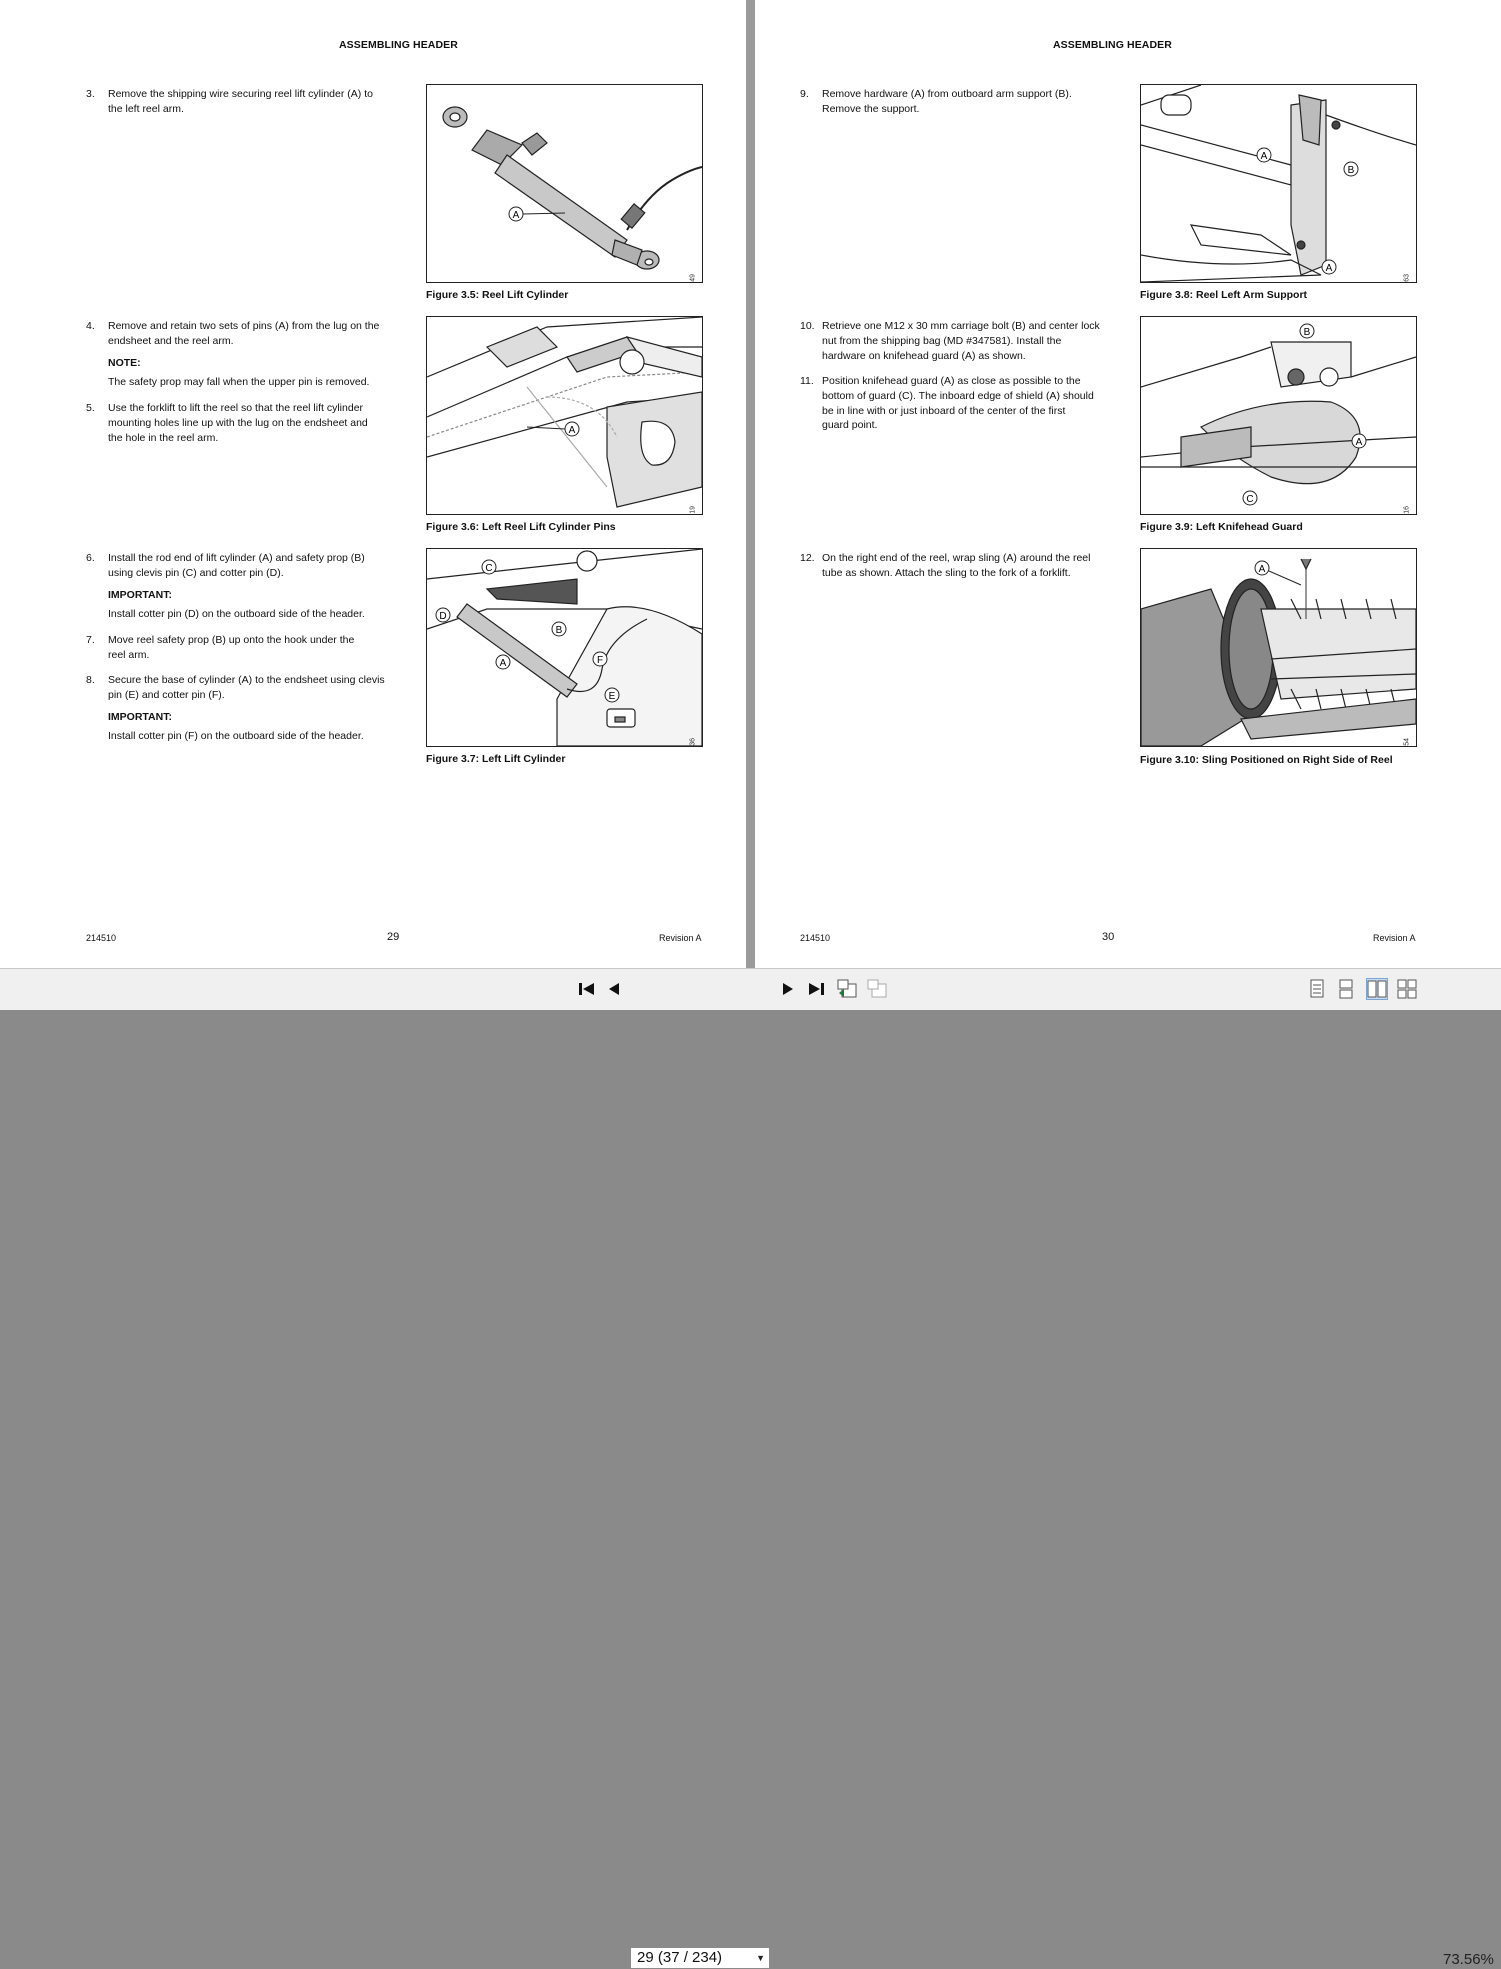 The image size is (1501, 1969). I want to click on figure-code: 1037036, so click(692, 742).